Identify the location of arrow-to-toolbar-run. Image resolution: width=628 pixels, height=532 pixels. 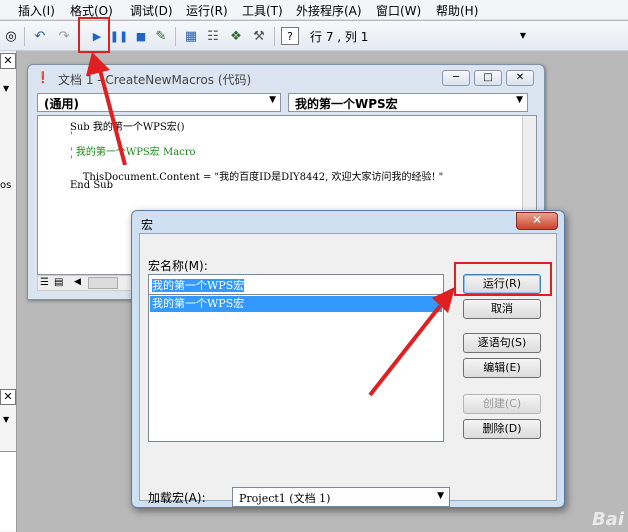
(112, 117).